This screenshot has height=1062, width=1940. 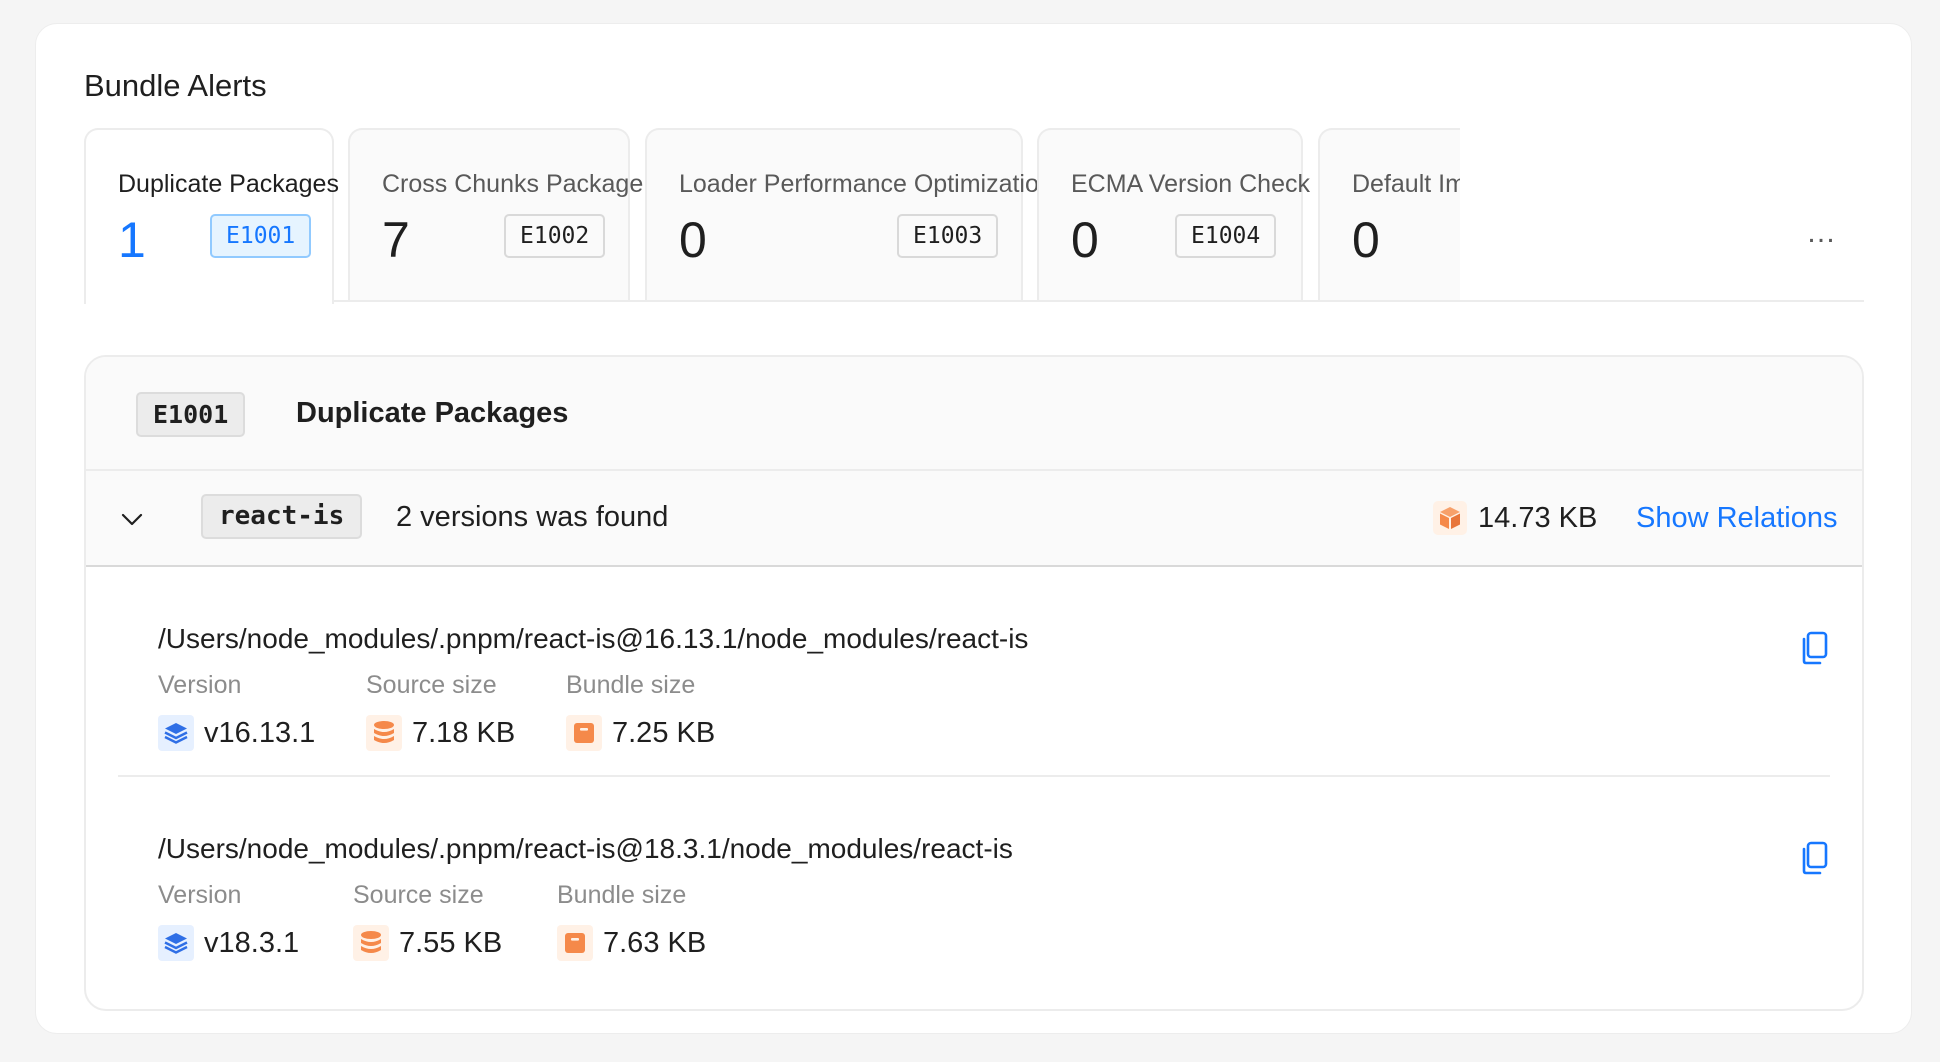 I want to click on bundle-size-value: 7.25 KB, so click(x=664, y=732).